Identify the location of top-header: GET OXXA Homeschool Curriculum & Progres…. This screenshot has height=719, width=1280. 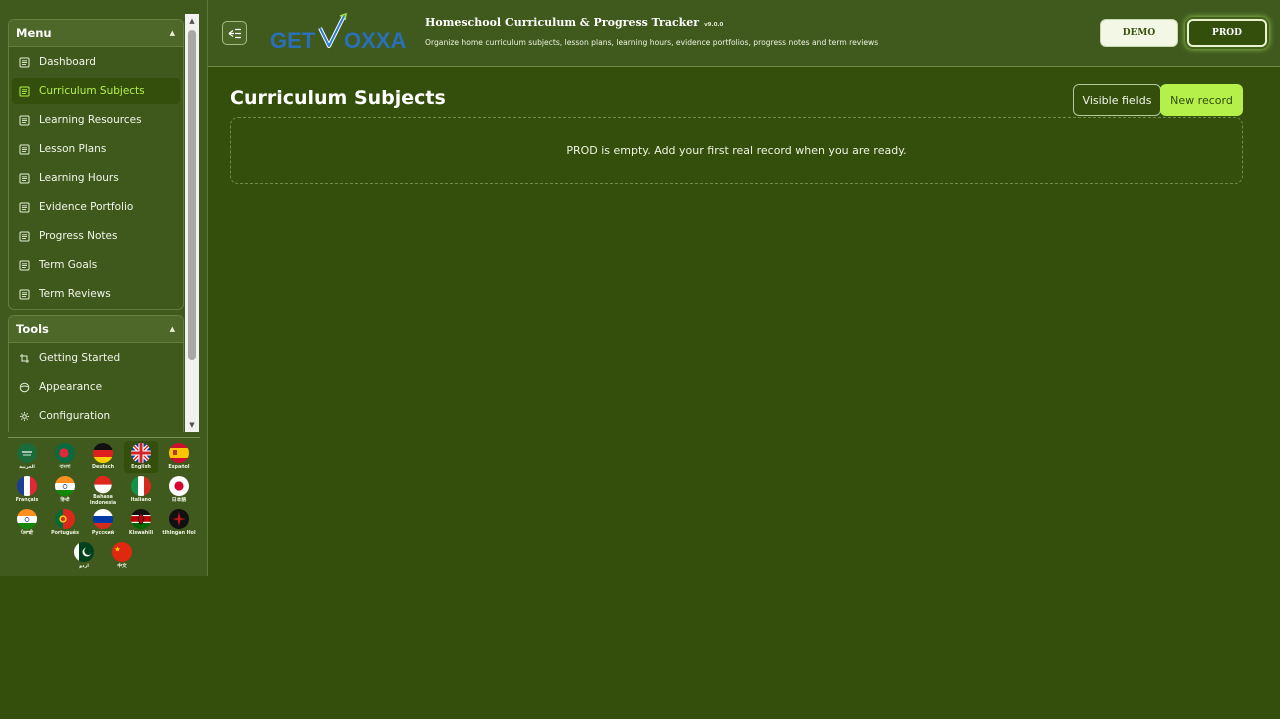
(744, 33).